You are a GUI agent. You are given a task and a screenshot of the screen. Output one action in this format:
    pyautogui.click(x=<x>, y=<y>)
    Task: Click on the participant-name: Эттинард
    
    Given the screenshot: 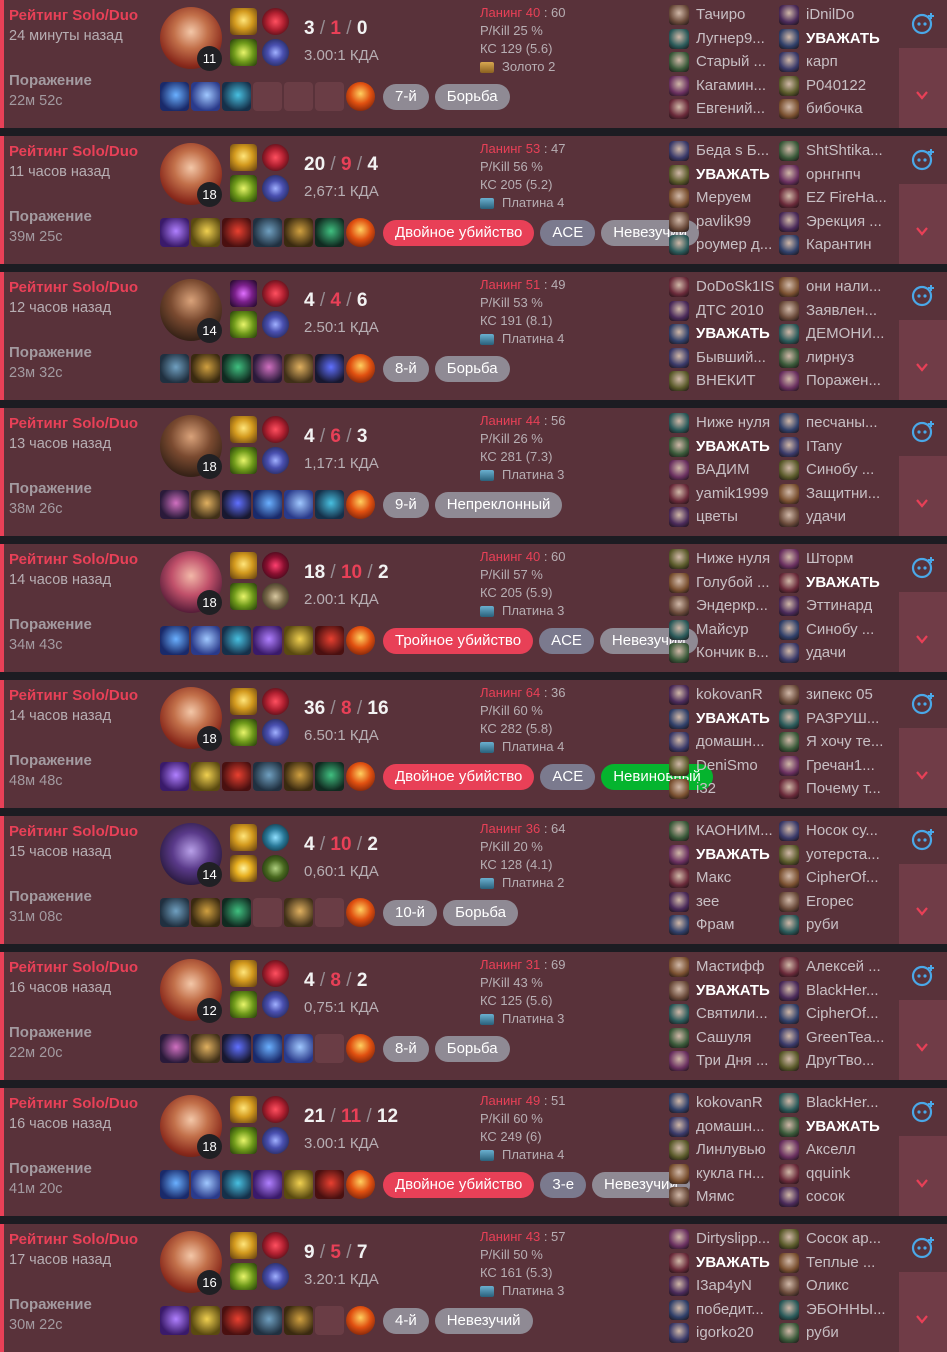 What is the action you would take?
    pyautogui.click(x=847, y=605)
    